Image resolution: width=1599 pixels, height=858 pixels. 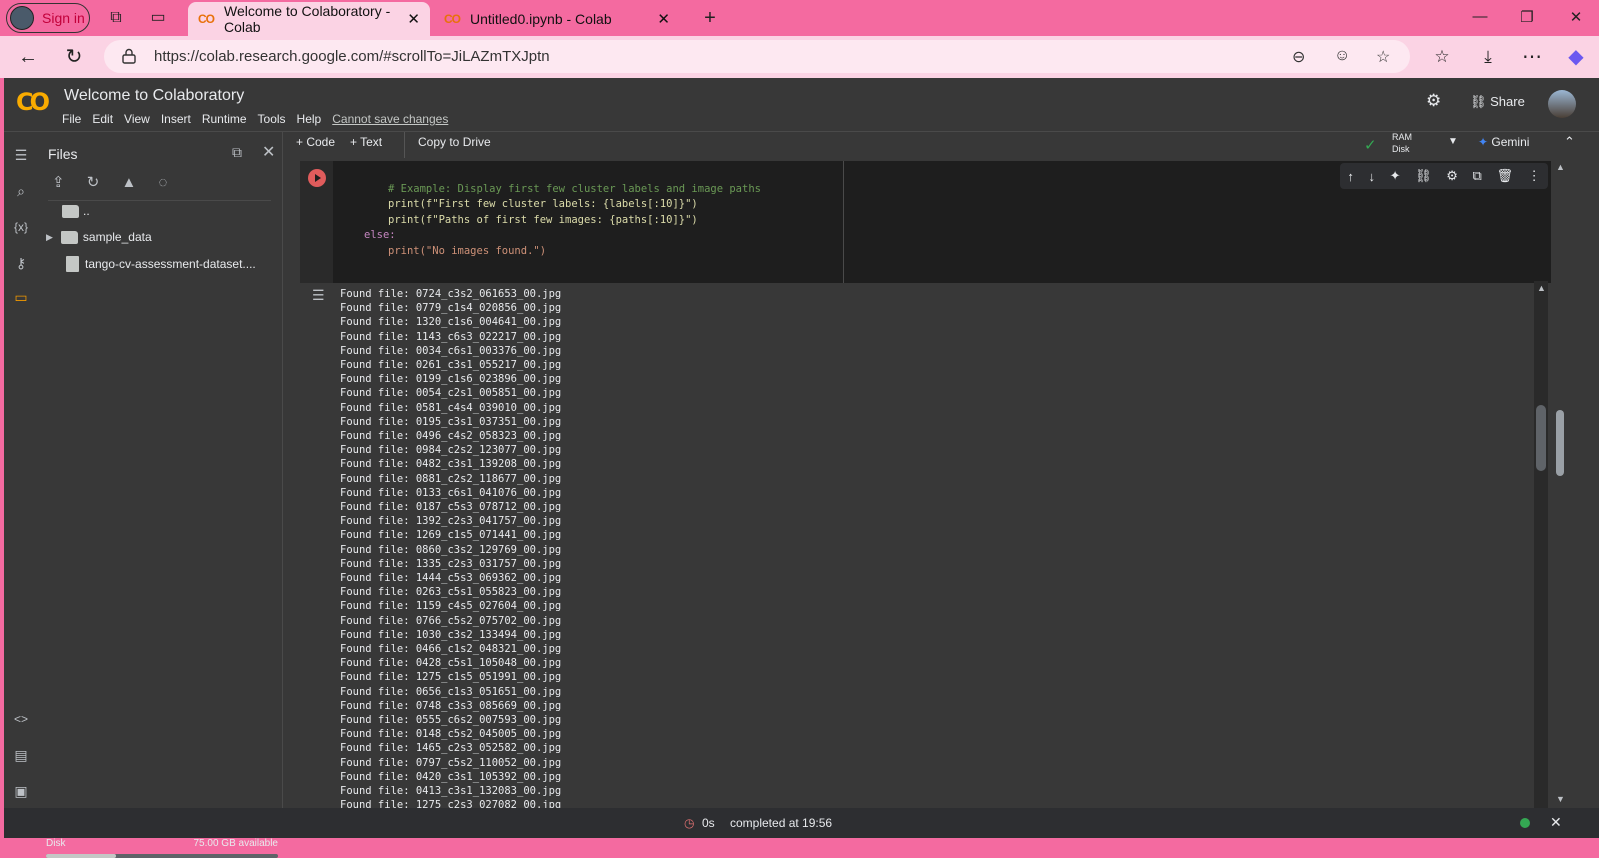 I want to click on cell-toolbar: ↑ ↓ ✦ ⛓ ⚙ ⧉ 🗑 ⋮, so click(x=1444, y=176).